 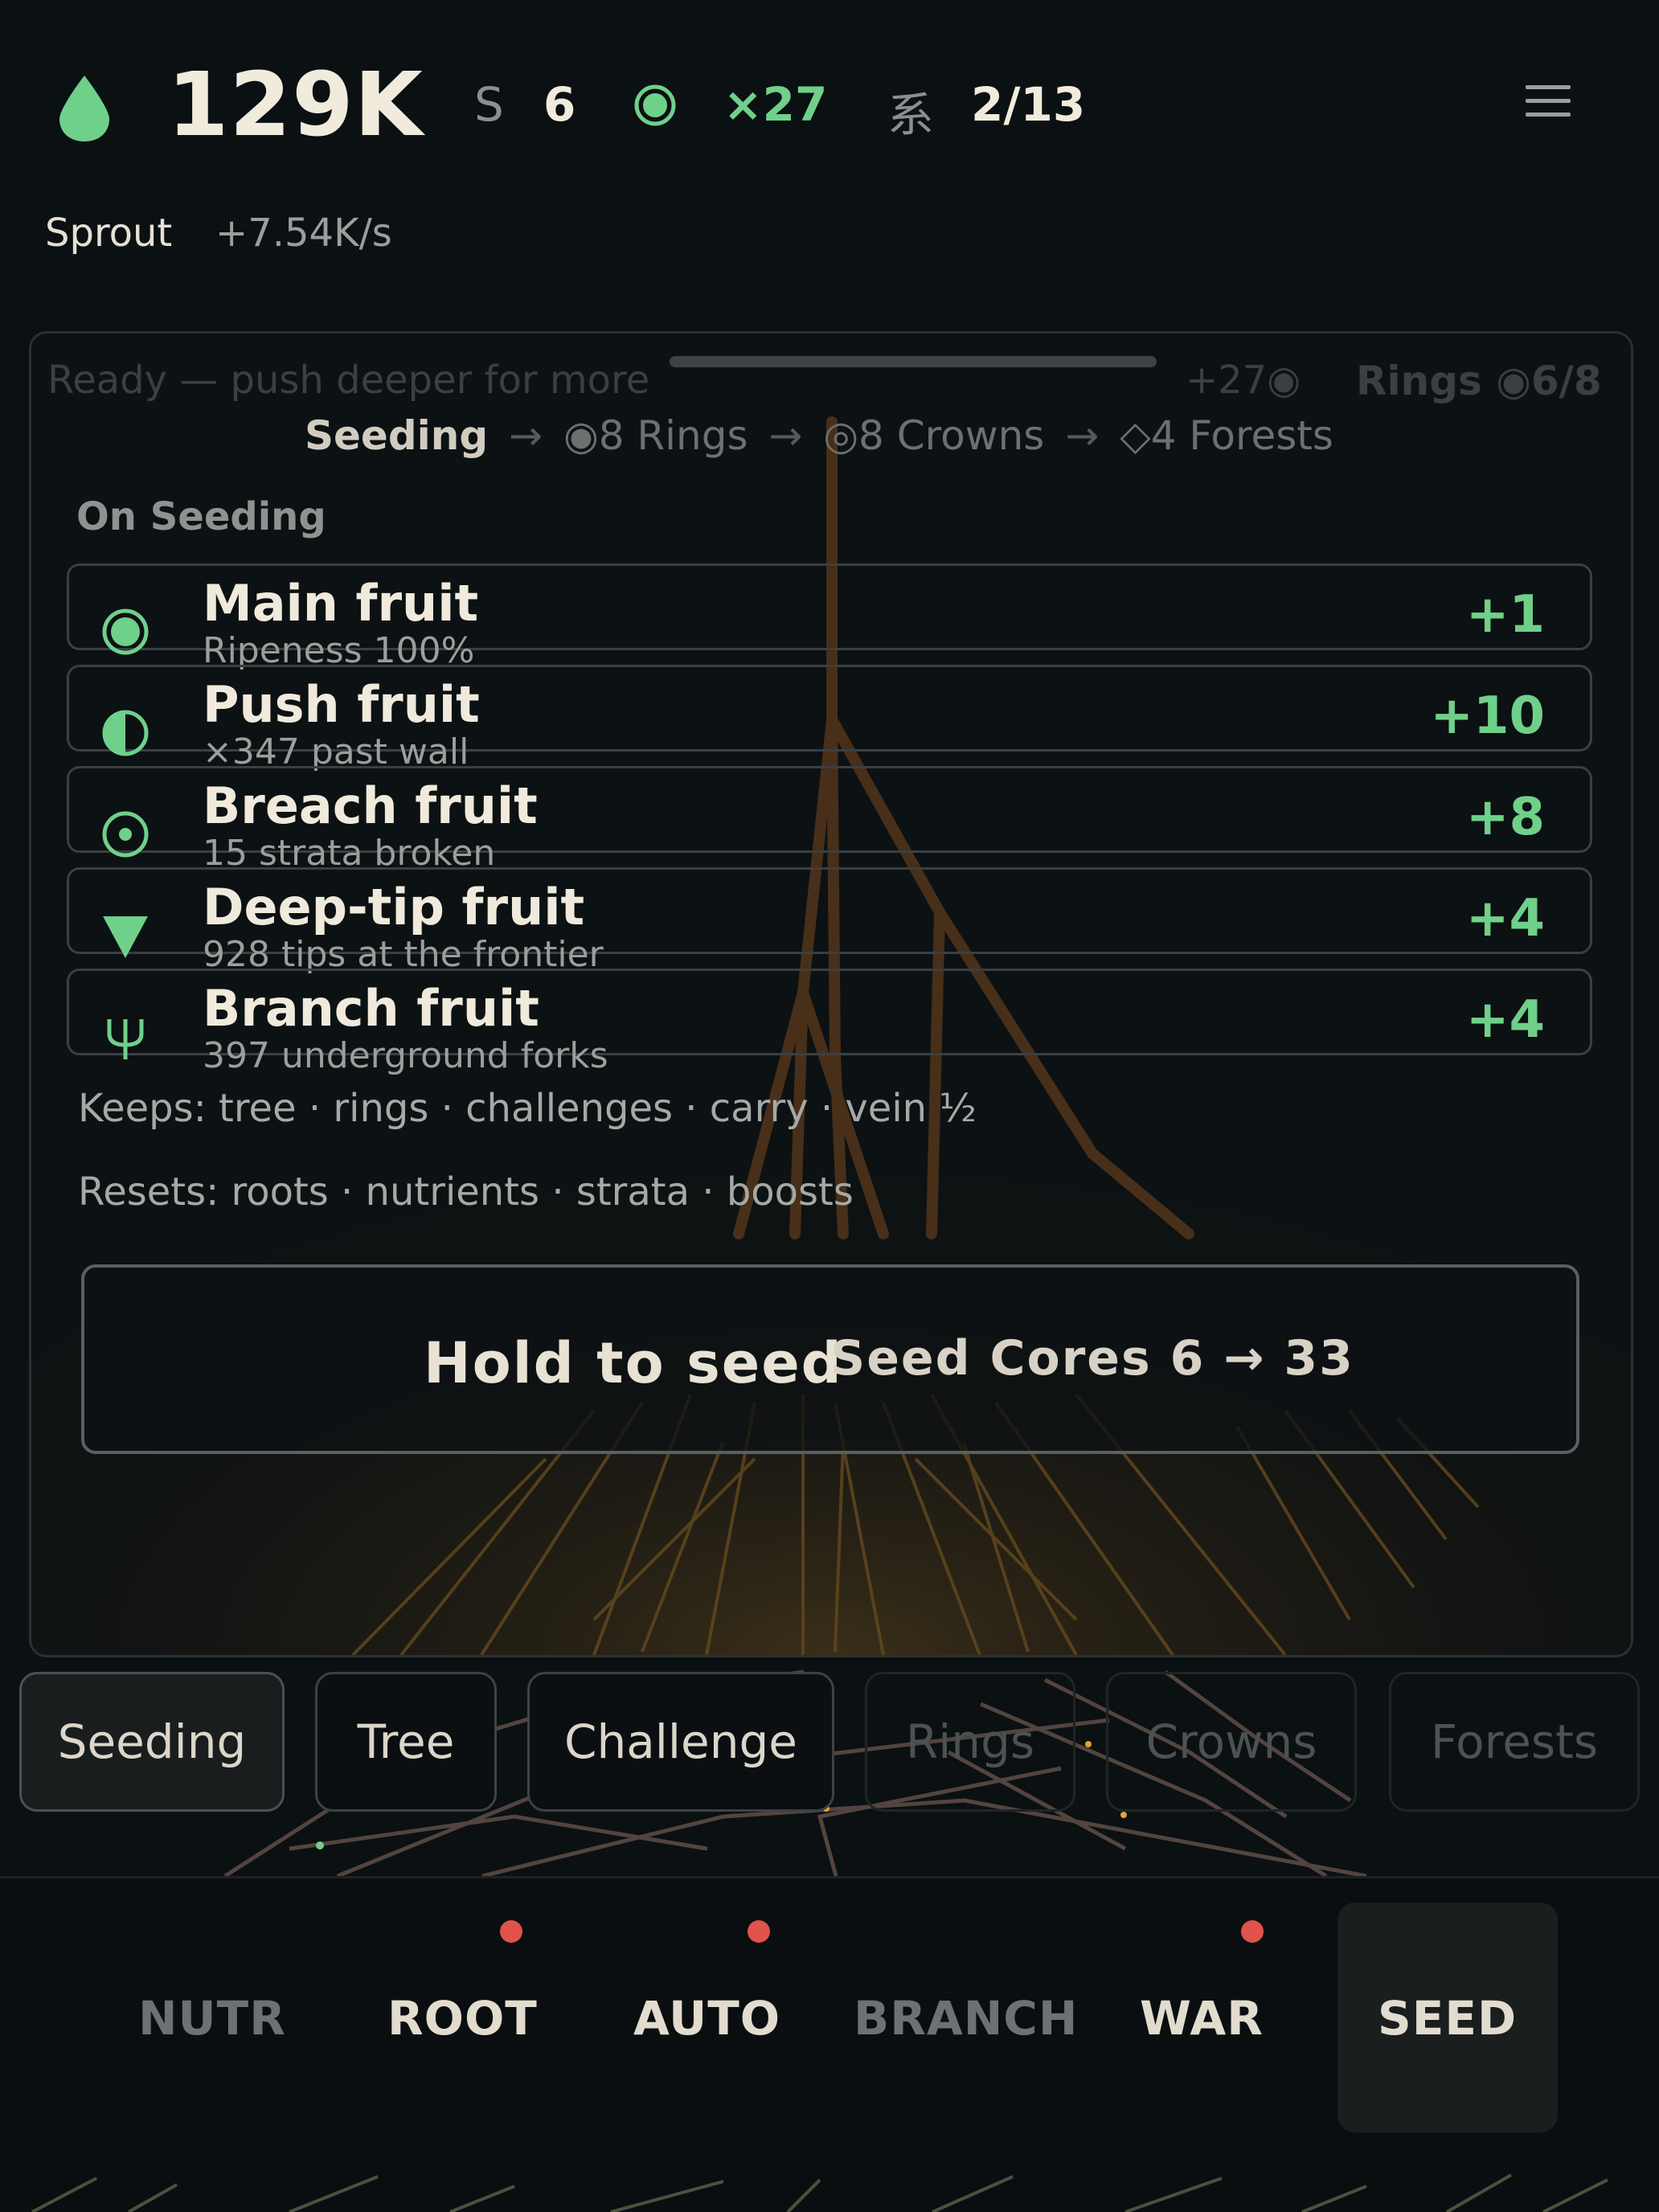 What do you see at coordinates (84, 108) in the screenshot?
I see `water-drop-icon` at bounding box center [84, 108].